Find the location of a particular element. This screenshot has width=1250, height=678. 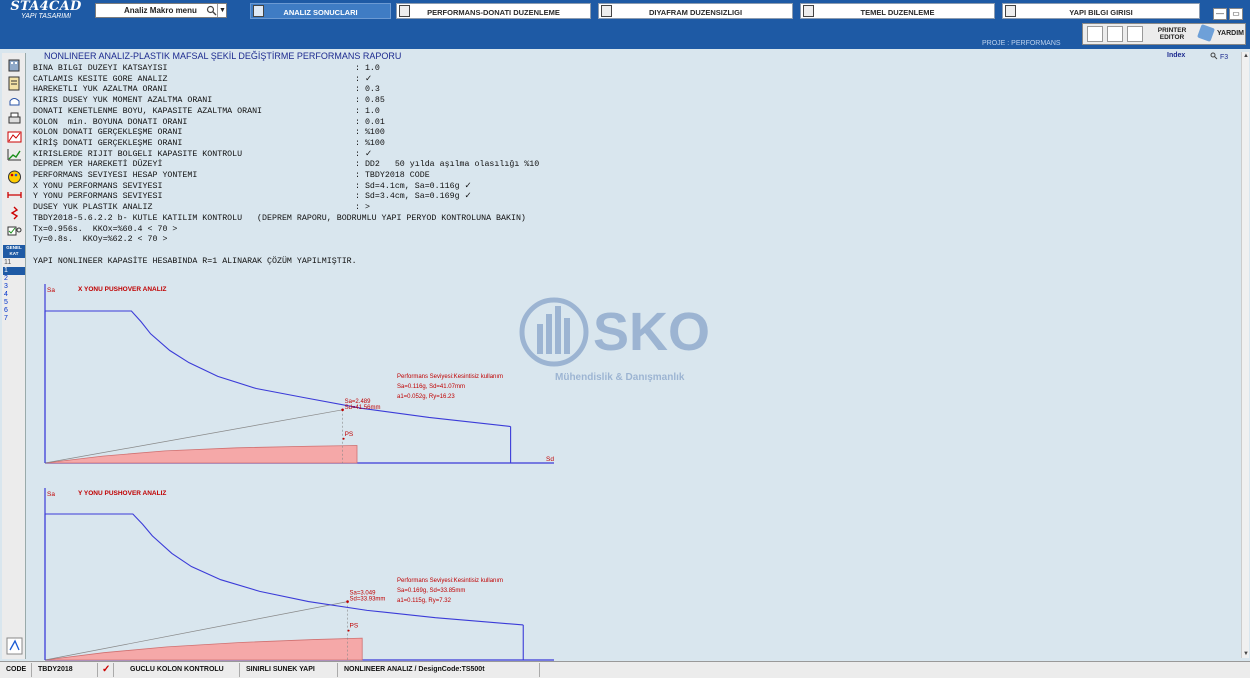

tab-diyafram: DIYAFRAM DUZENSIZLIGI is located at coordinates (695, 11).